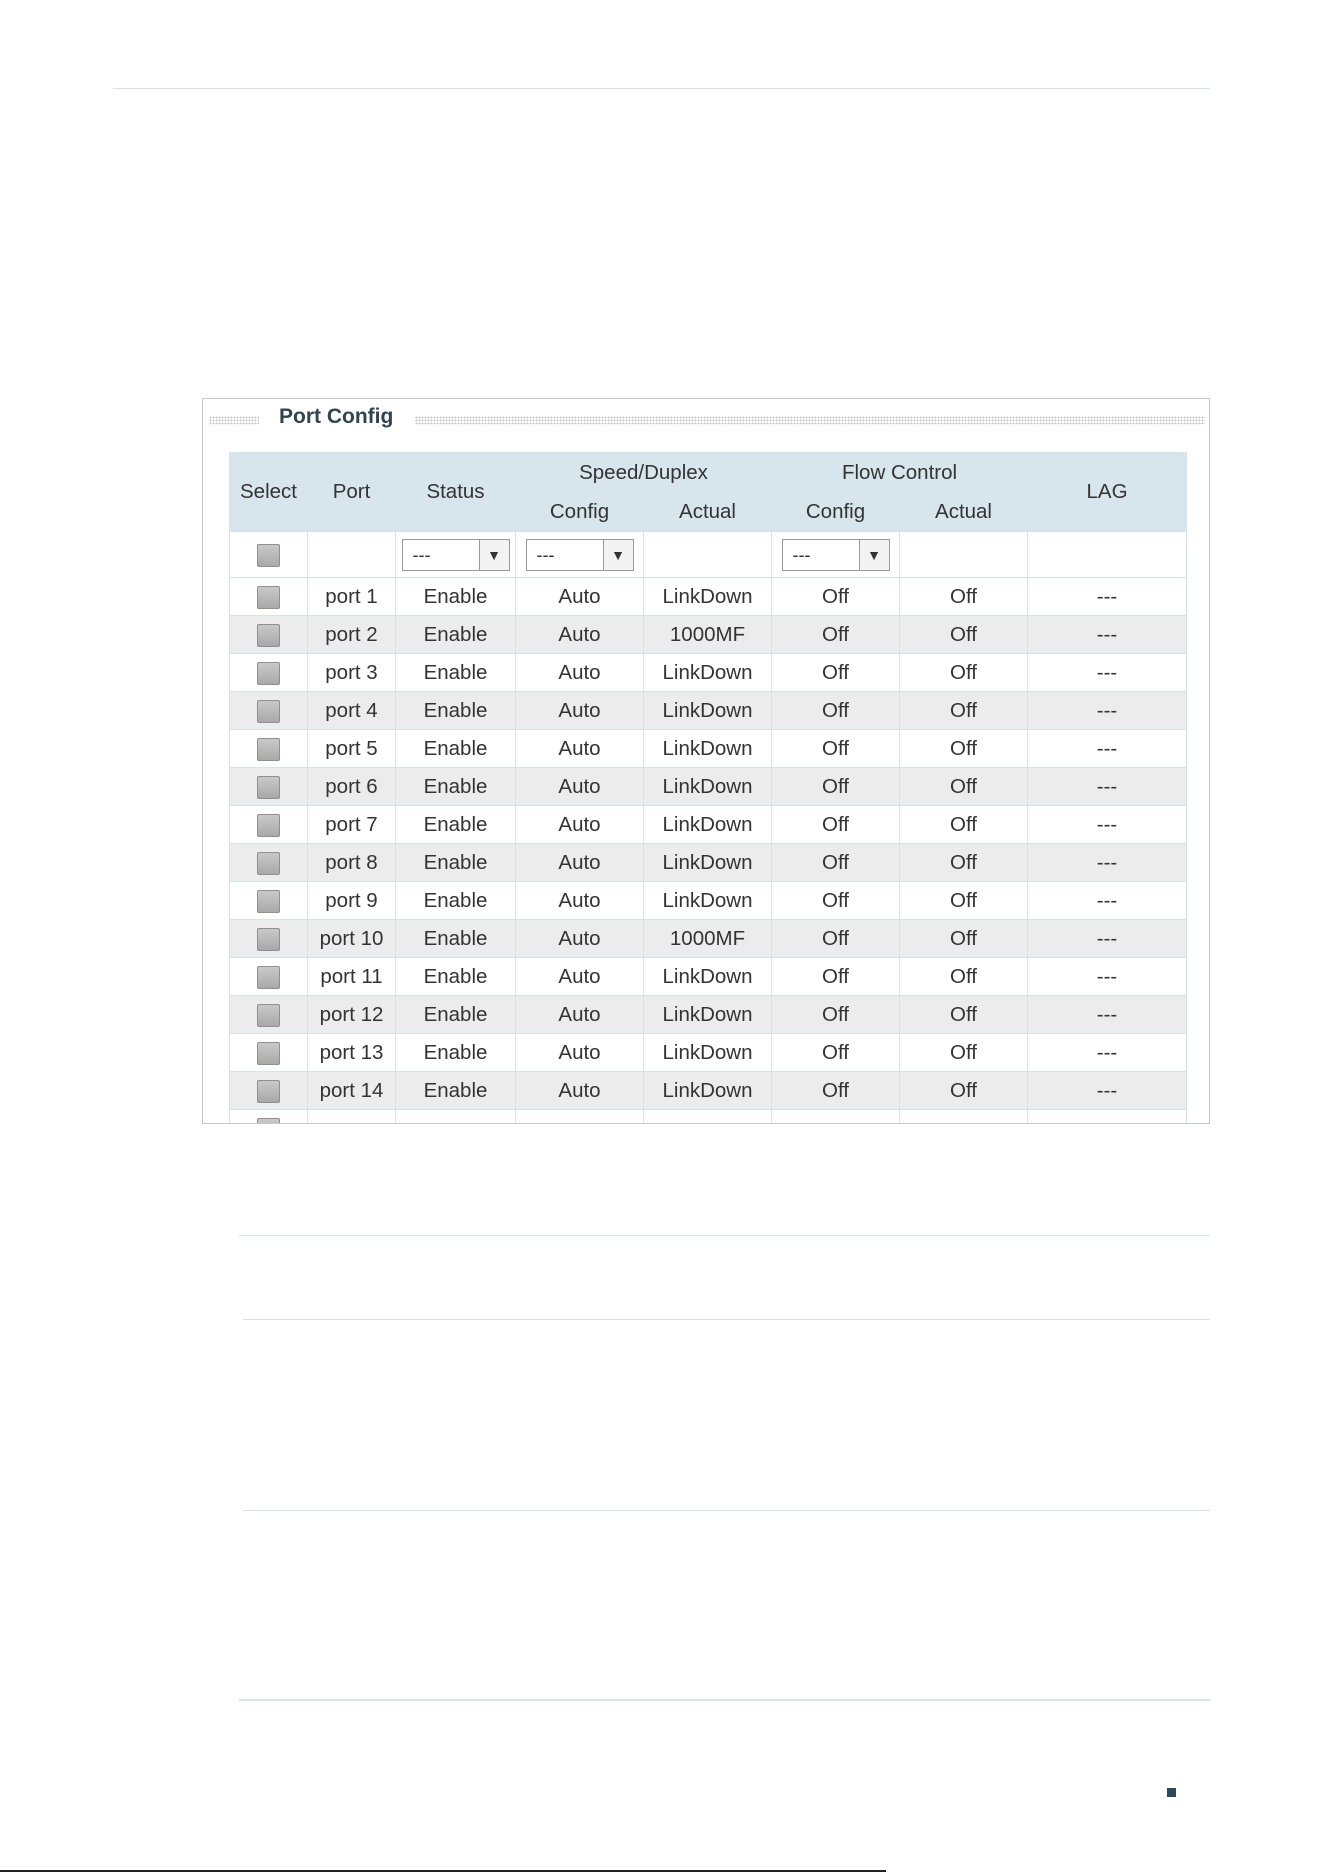 This screenshot has height=1872, width=1324. I want to click on table-row: port 12 Enable Auto LinkDown Off Off ---, so click(708, 1014).